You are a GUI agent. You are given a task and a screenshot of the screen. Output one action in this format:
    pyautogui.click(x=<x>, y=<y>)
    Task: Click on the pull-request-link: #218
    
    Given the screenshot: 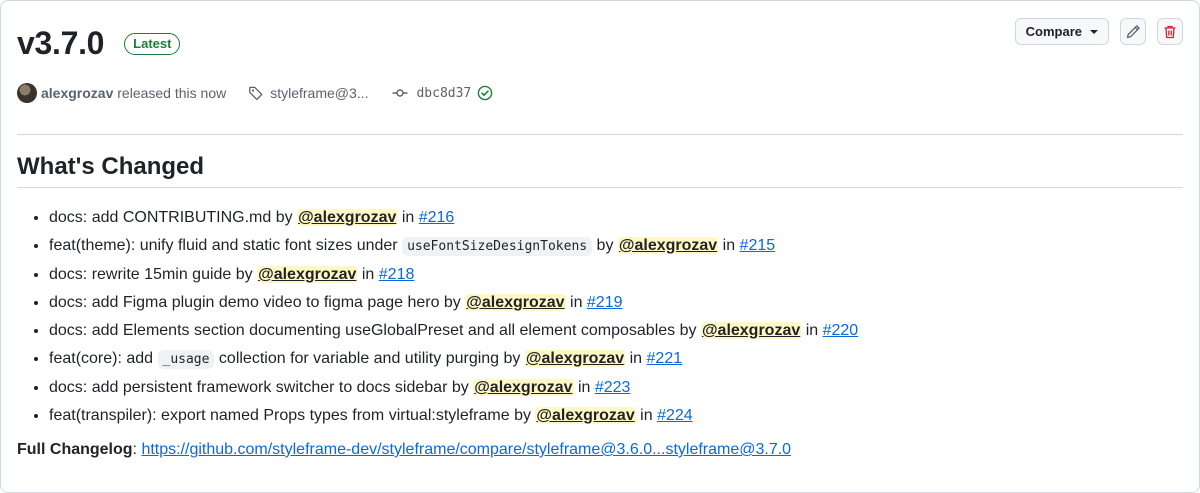 What is the action you would take?
    pyautogui.click(x=397, y=274)
    